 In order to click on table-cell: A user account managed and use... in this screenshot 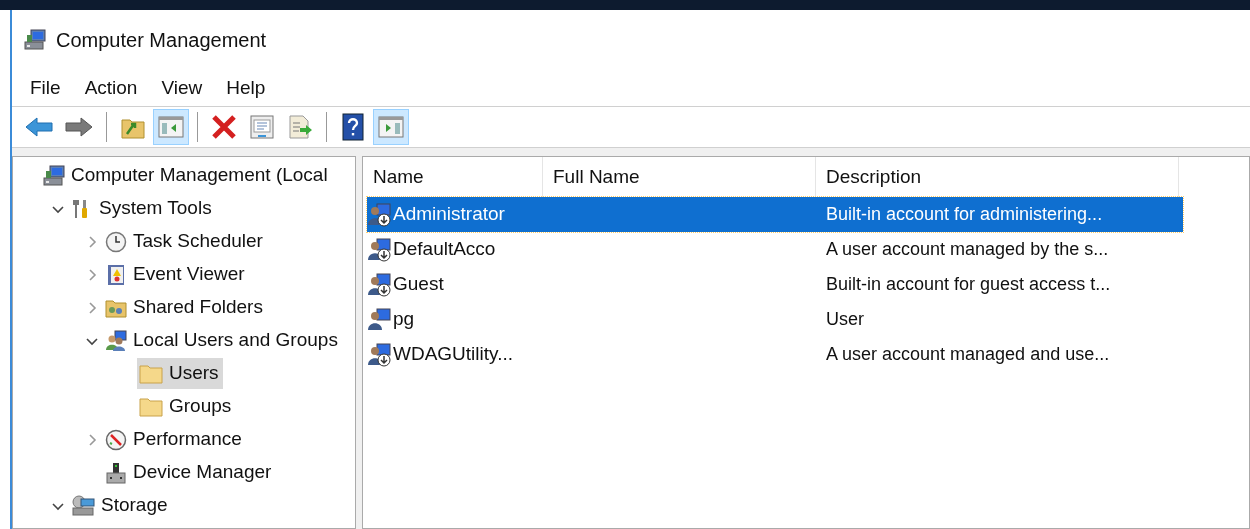, I will do `click(968, 354)`.